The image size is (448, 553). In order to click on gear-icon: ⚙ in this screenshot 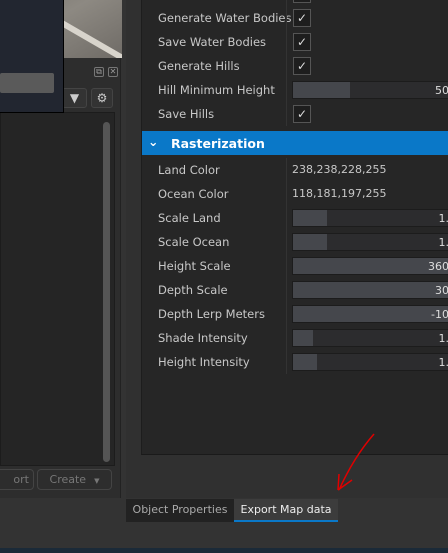, I will do `click(102, 98)`.